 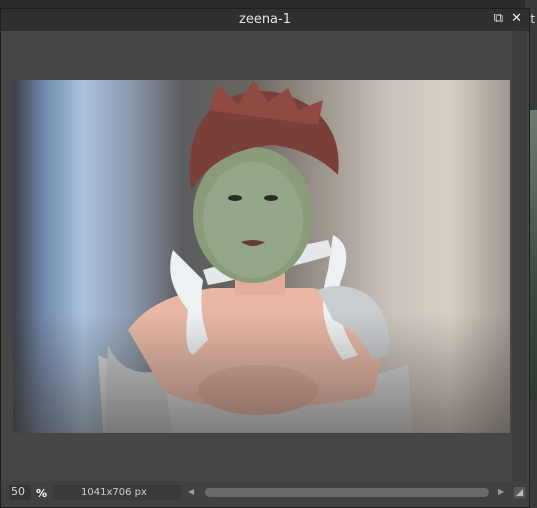 I want to click on window-title: zeena-1, so click(x=265, y=19).